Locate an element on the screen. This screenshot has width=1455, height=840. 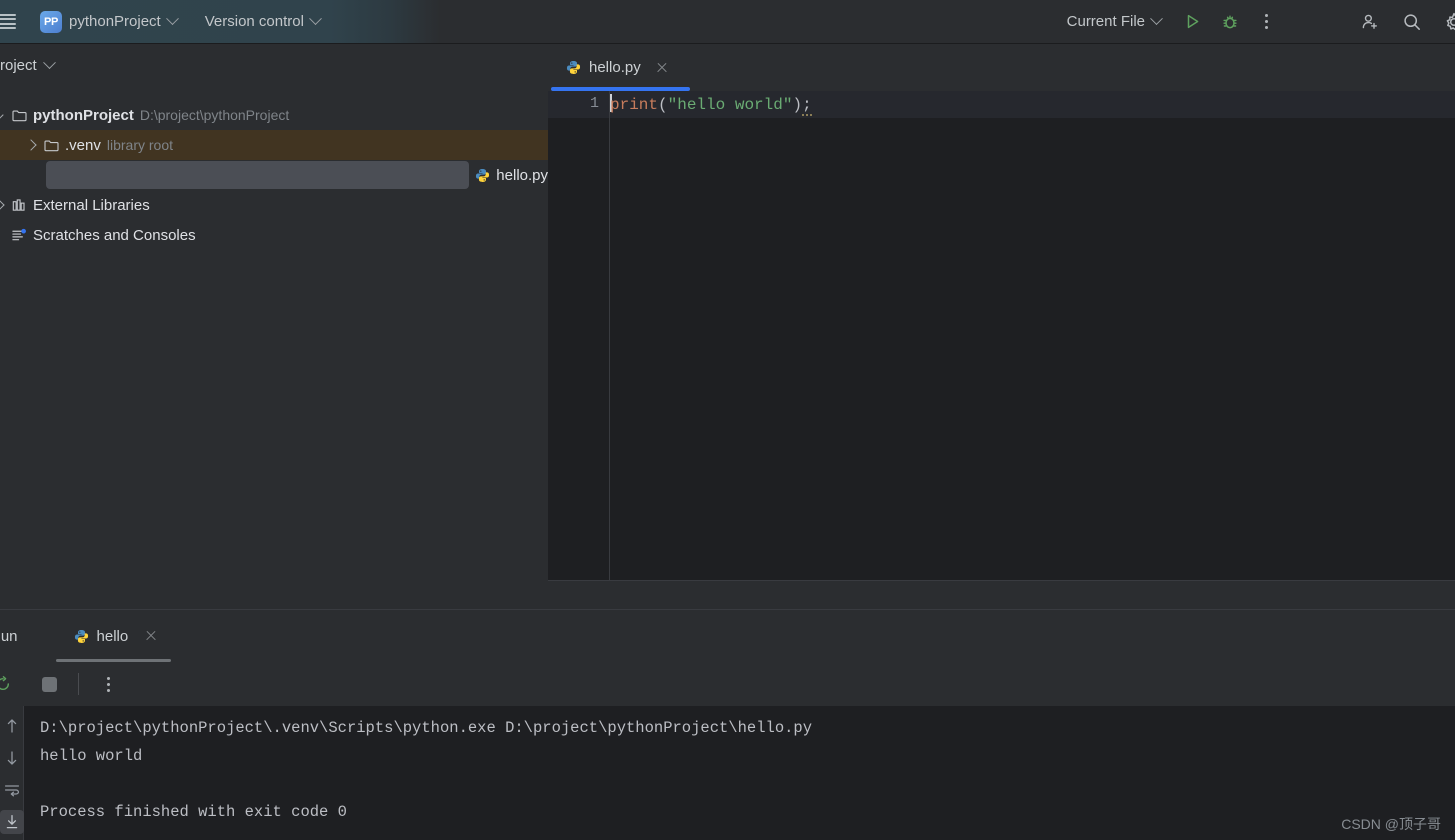
project-switcher: PP pythonProject is located at coordinates (108, 22).